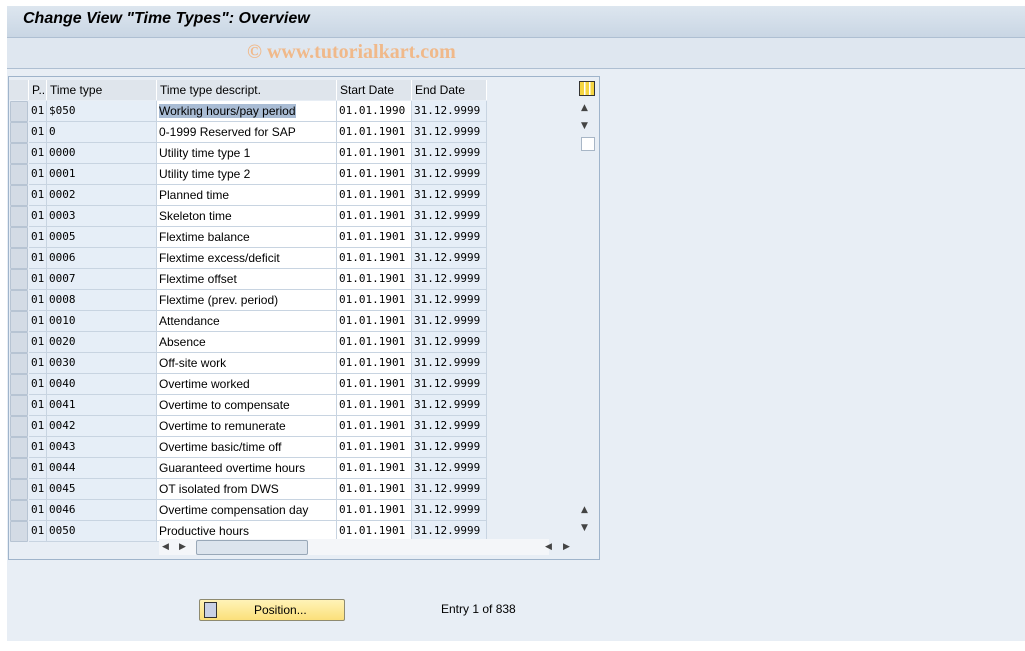 This screenshot has height=651, width=1025. I want to click on description-cell: Flextime offset, so click(247, 279).